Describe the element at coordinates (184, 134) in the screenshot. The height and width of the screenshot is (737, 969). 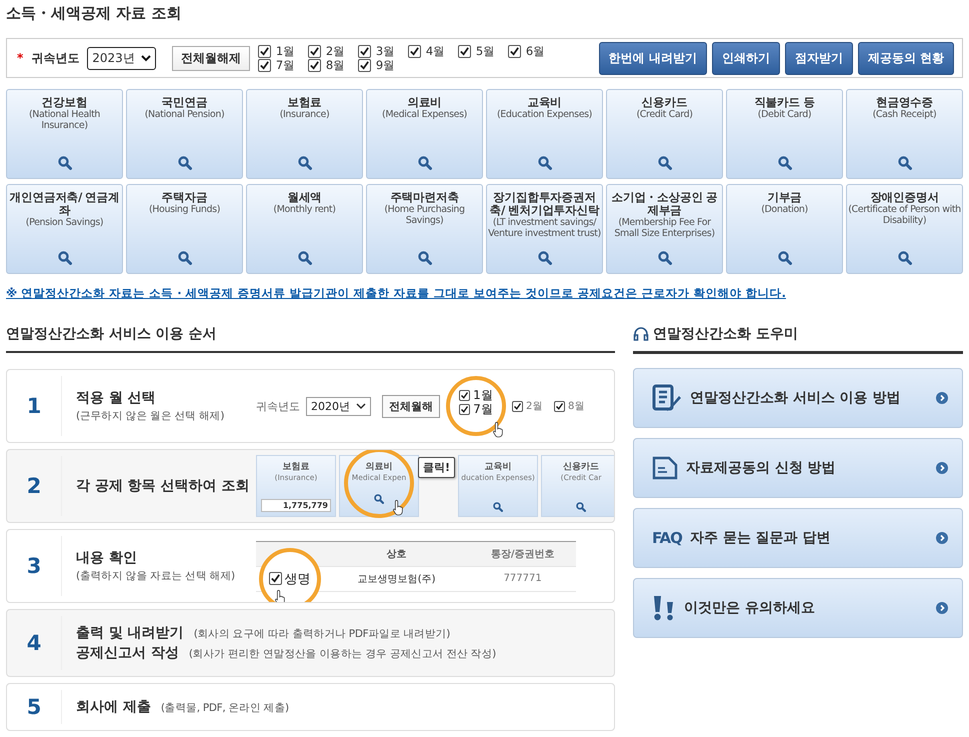
I see `category-tile: 국민연금 (National Pension)` at that location.